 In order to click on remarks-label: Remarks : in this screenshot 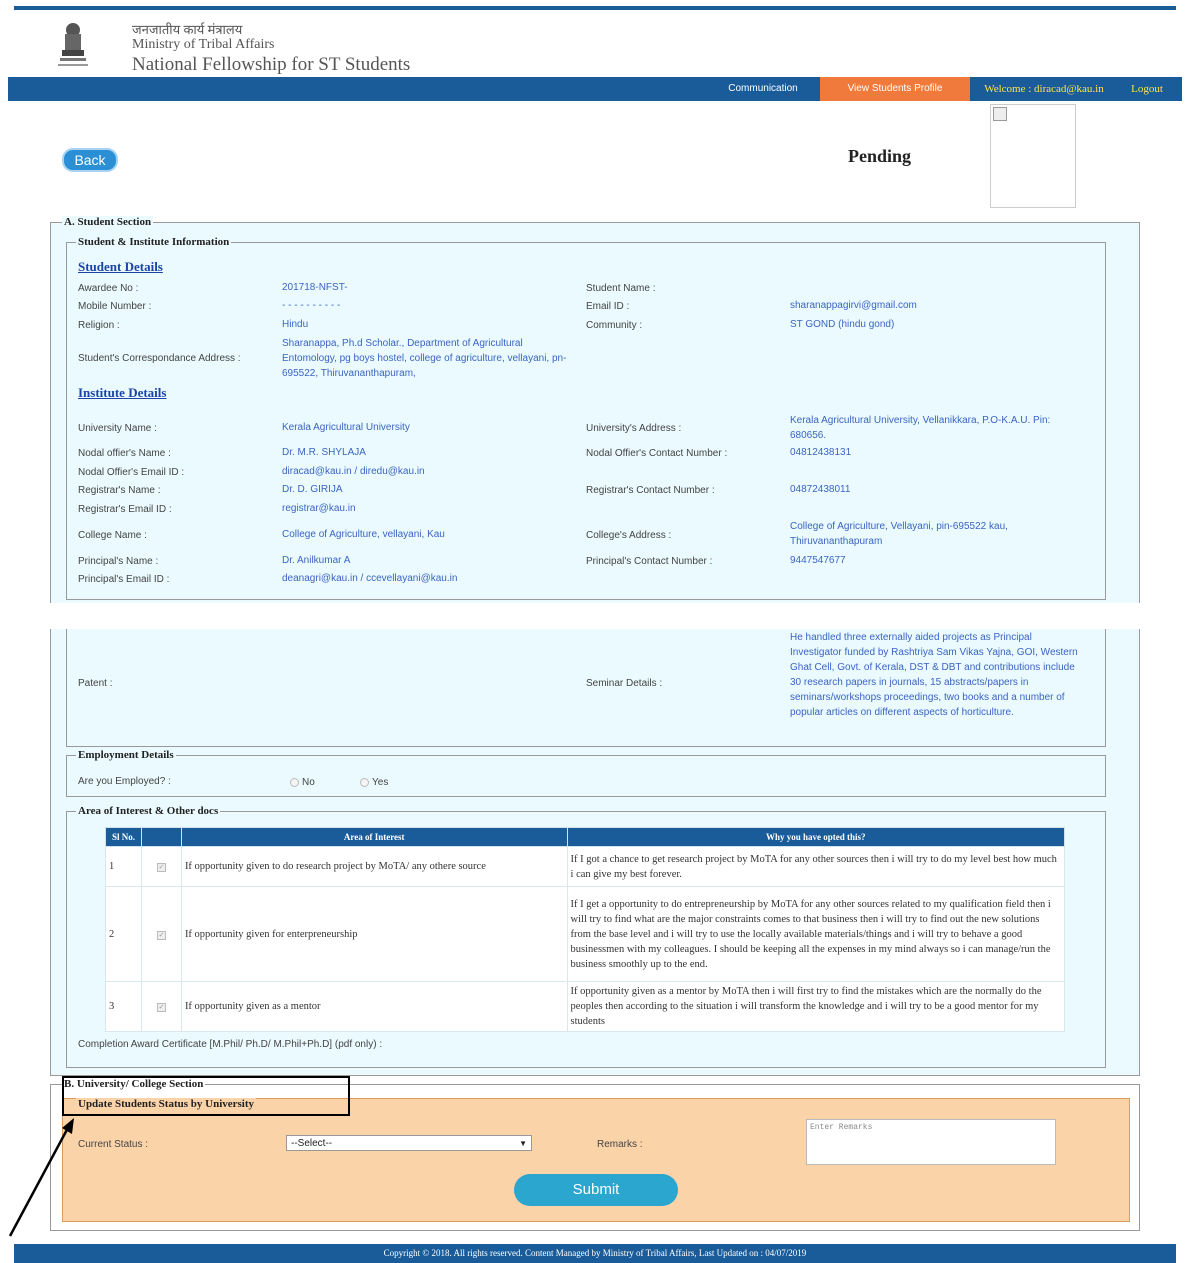, I will do `click(620, 1144)`.